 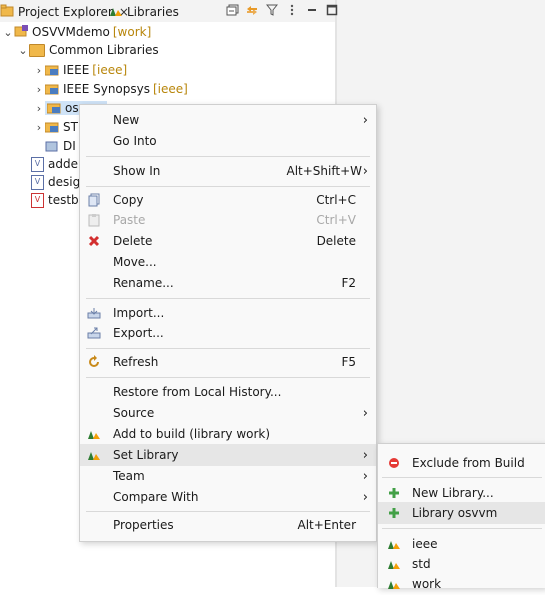 I want to click on paste-icon, so click(x=94, y=220).